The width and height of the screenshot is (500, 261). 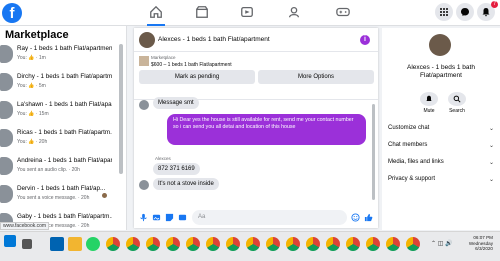 What do you see at coordinates (191, 65) in the screenshot?
I see `listing-price: $600 – 1 beds 1 bath Flat/apartment` at bounding box center [191, 65].